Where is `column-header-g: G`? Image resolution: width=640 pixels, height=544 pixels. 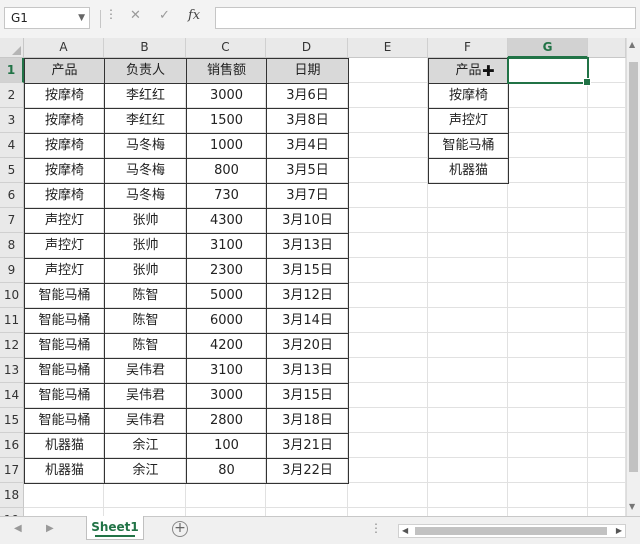 column-header-g: G is located at coordinates (548, 48).